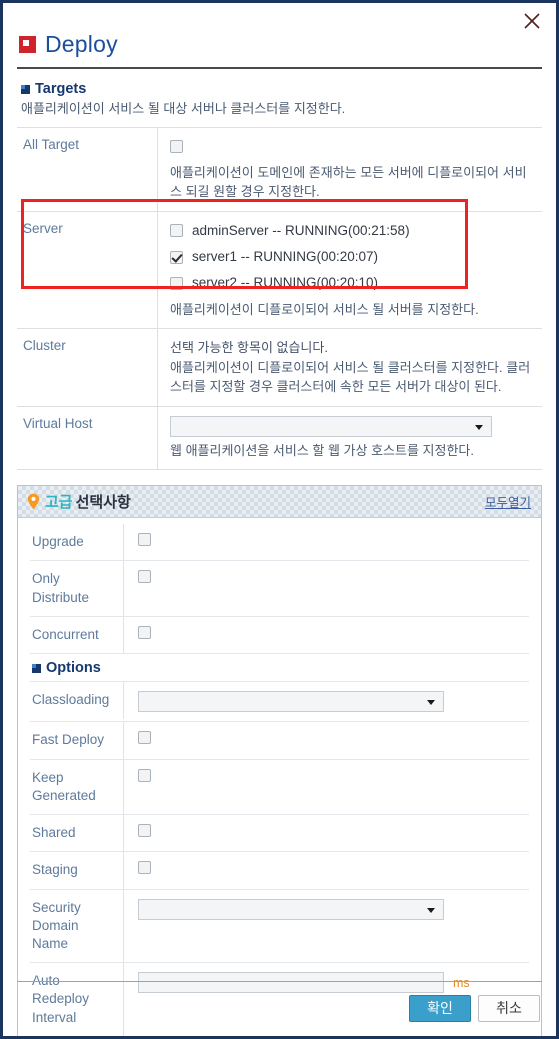 Image resolution: width=559 pixels, height=1039 pixels. Describe the element at coordinates (87, 270) in the screenshot. I see `server-label: Server` at that location.